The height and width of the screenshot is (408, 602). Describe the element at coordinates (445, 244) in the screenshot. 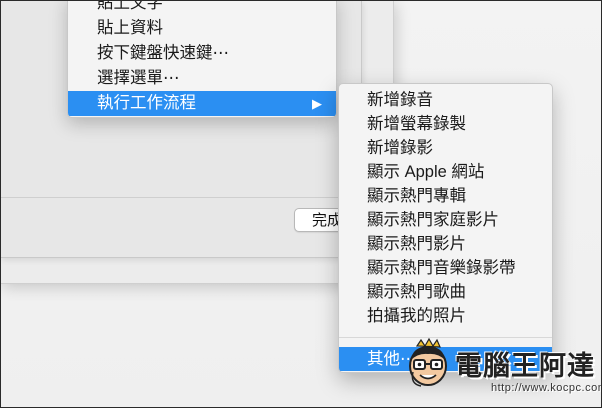

I see `submenu-item-show-top-movies: 顯示熱門影片` at that location.